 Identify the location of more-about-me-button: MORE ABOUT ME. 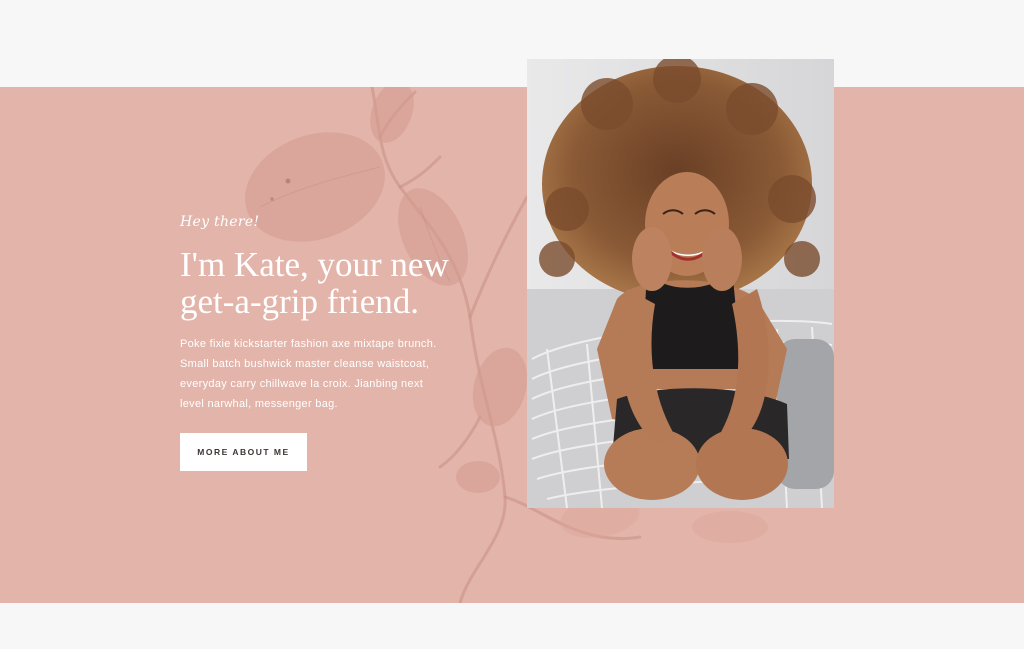
(243, 452).